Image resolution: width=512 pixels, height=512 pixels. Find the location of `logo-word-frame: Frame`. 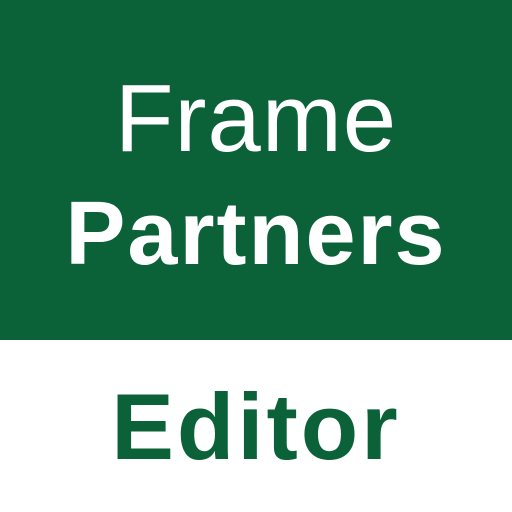

logo-word-frame: Frame is located at coordinates (256, 118).